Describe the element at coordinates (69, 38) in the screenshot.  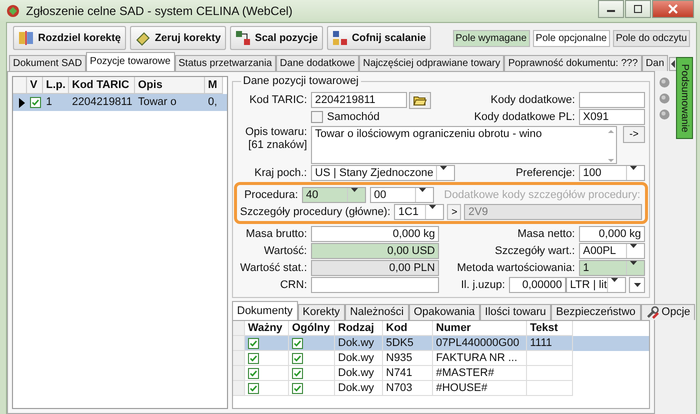
I see `toolbar-button: Rozdziel korektę` at that location.